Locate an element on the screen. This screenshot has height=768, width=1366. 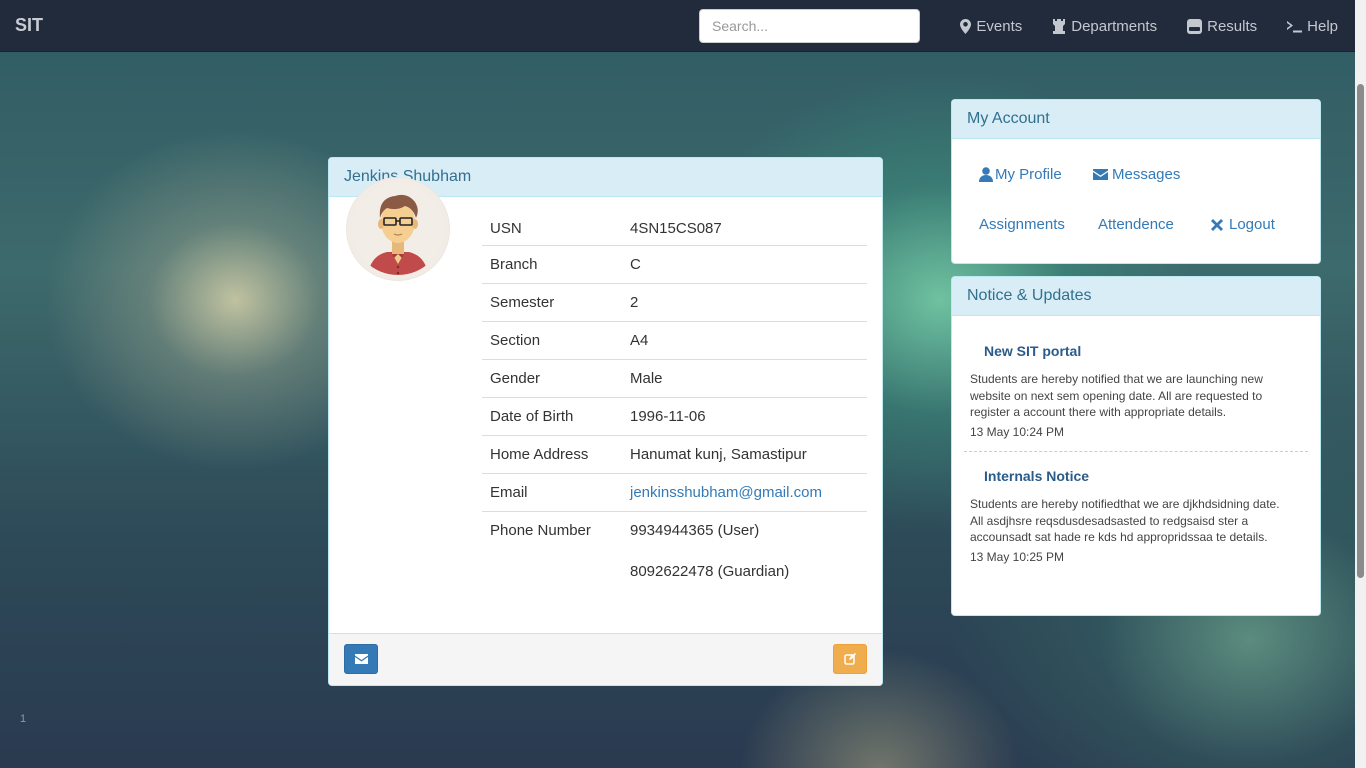
user-avatar is located at coordinates (398, 229).